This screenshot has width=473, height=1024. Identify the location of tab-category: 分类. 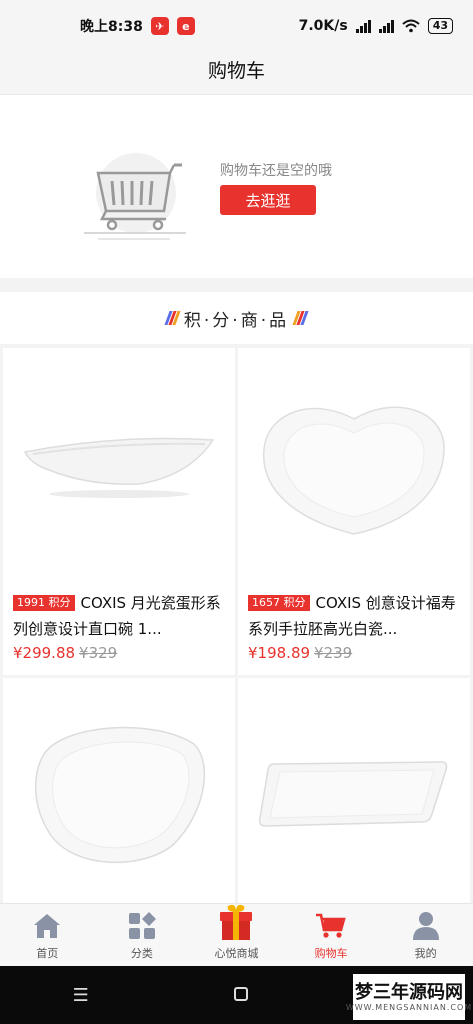
(142, 935).